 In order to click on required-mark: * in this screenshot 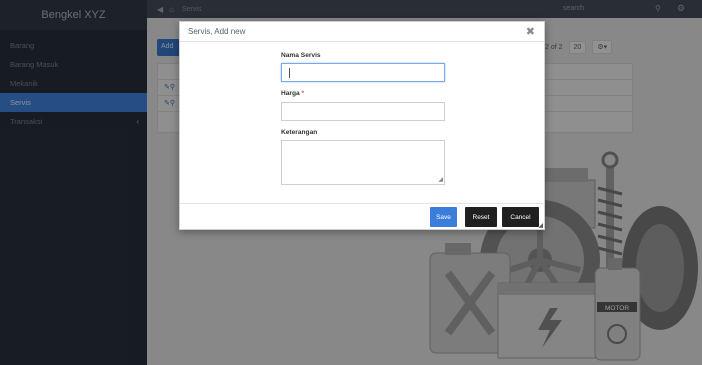, I will do `click(303, 93)`.